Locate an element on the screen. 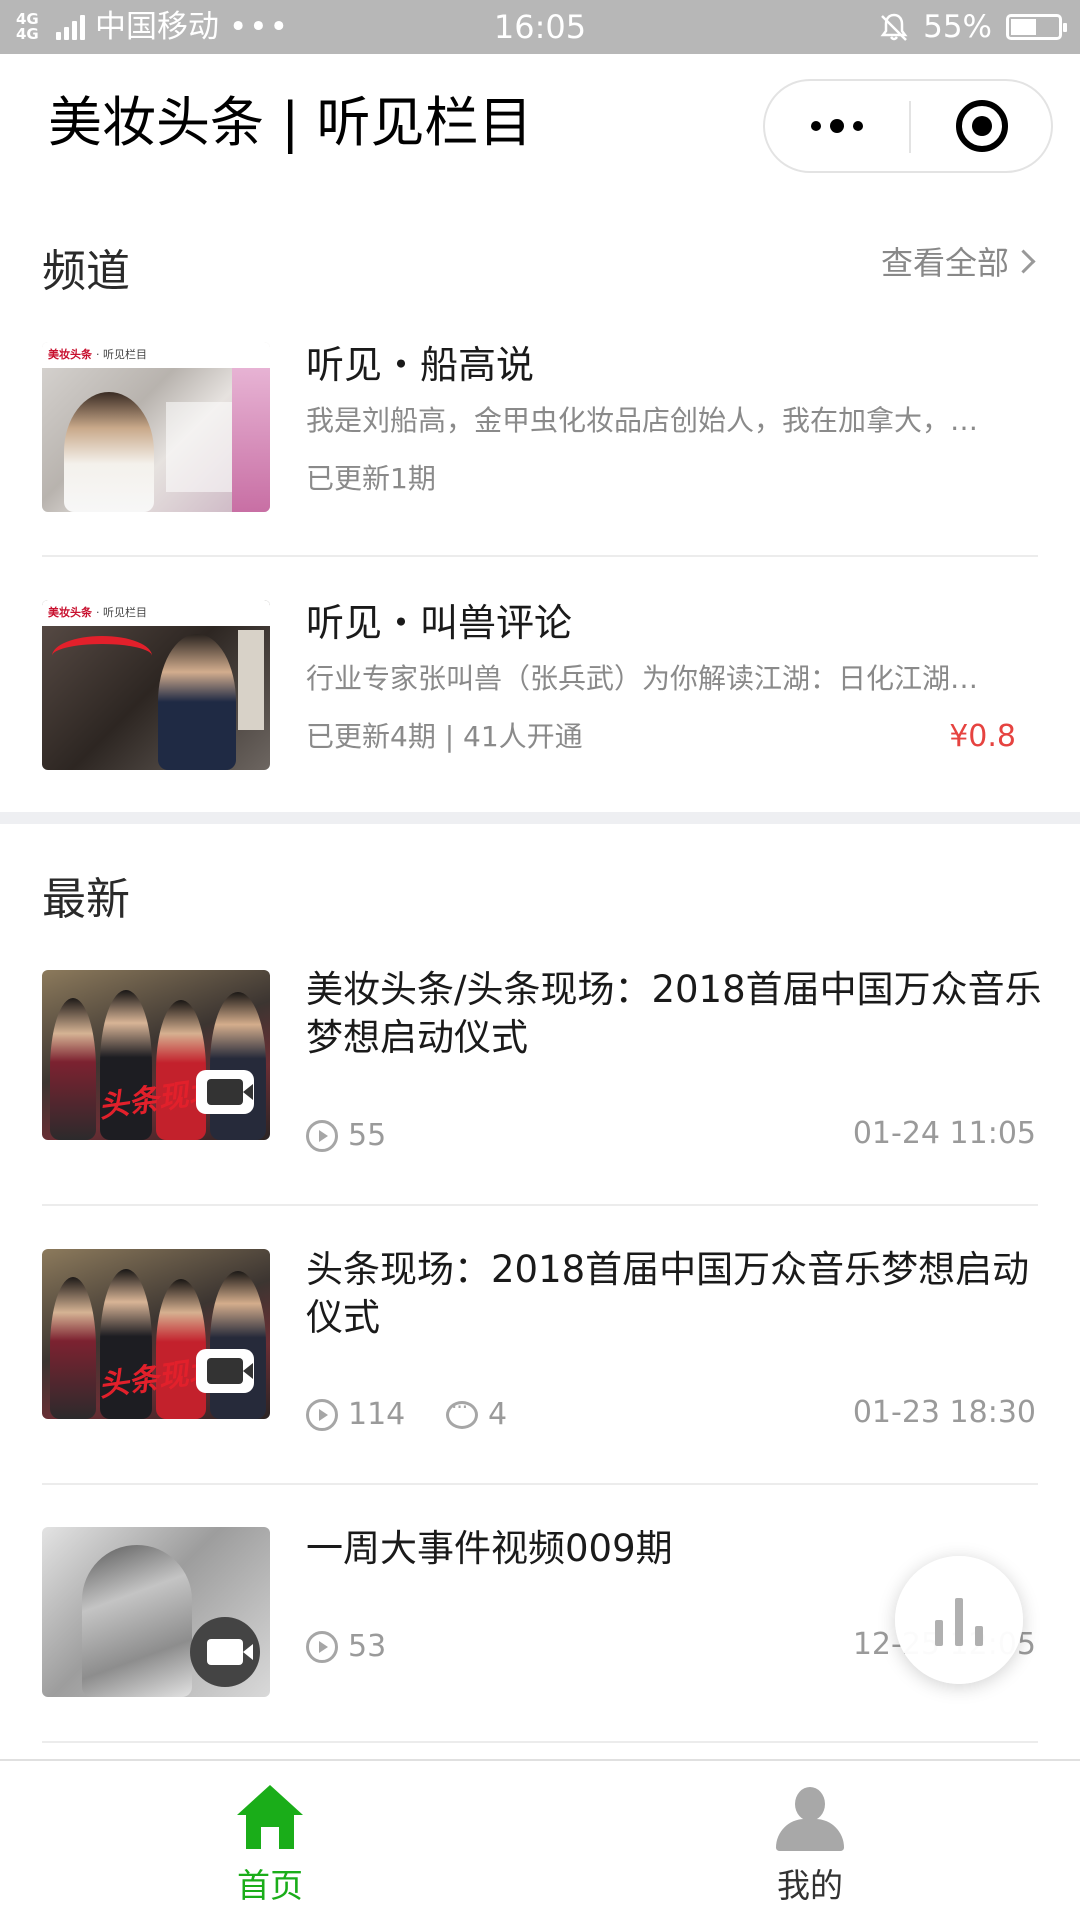 This screenshot has width=1080, height=1920. comment-count: 4 is located at coordinates (477, 1413).